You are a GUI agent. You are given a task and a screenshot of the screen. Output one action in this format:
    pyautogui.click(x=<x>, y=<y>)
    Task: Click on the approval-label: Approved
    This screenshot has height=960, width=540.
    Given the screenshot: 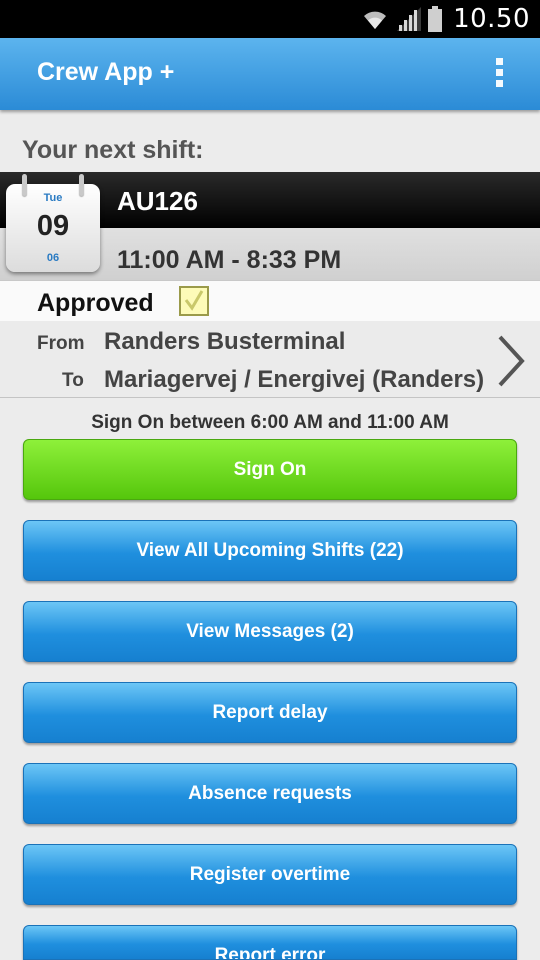 What is the action you would take?
    pyautogui.click(x=95, y=303)
    